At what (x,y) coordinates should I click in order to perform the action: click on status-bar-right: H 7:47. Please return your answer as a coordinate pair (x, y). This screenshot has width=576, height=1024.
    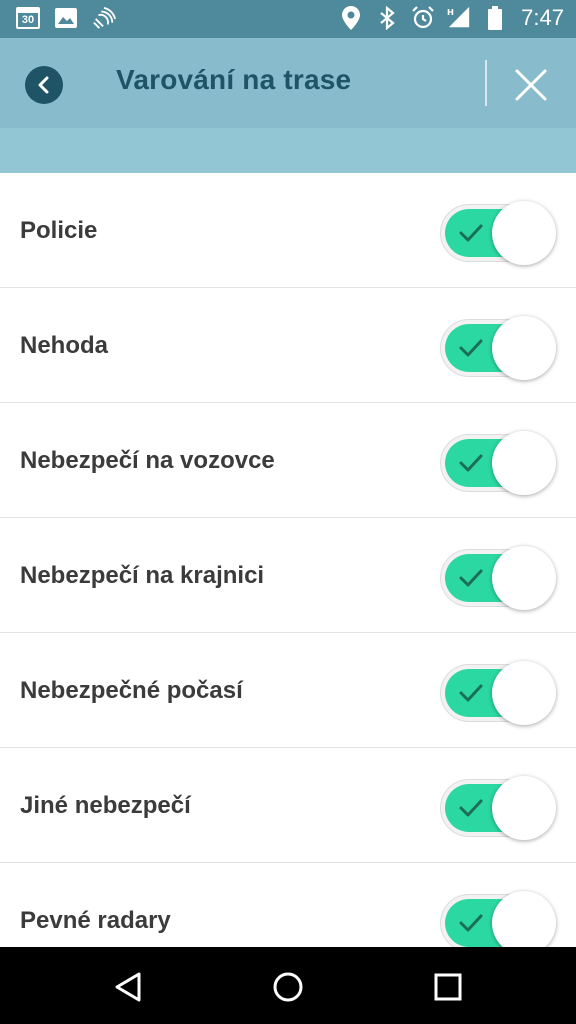
    Looking at the image, I should click on (451, 18).